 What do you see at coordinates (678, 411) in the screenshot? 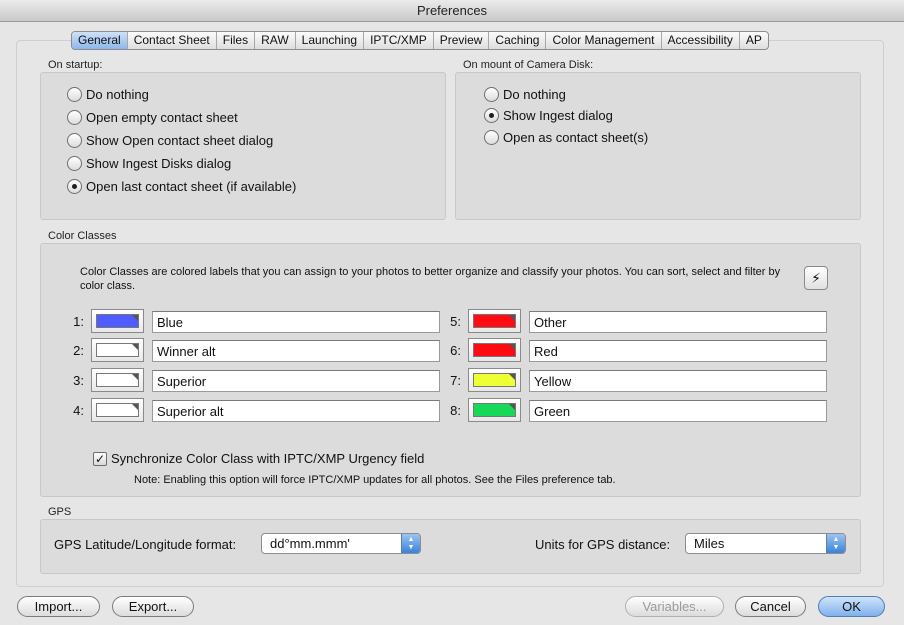
I see `color-class-name-field-8: Green` at bounding box center [678, 411].